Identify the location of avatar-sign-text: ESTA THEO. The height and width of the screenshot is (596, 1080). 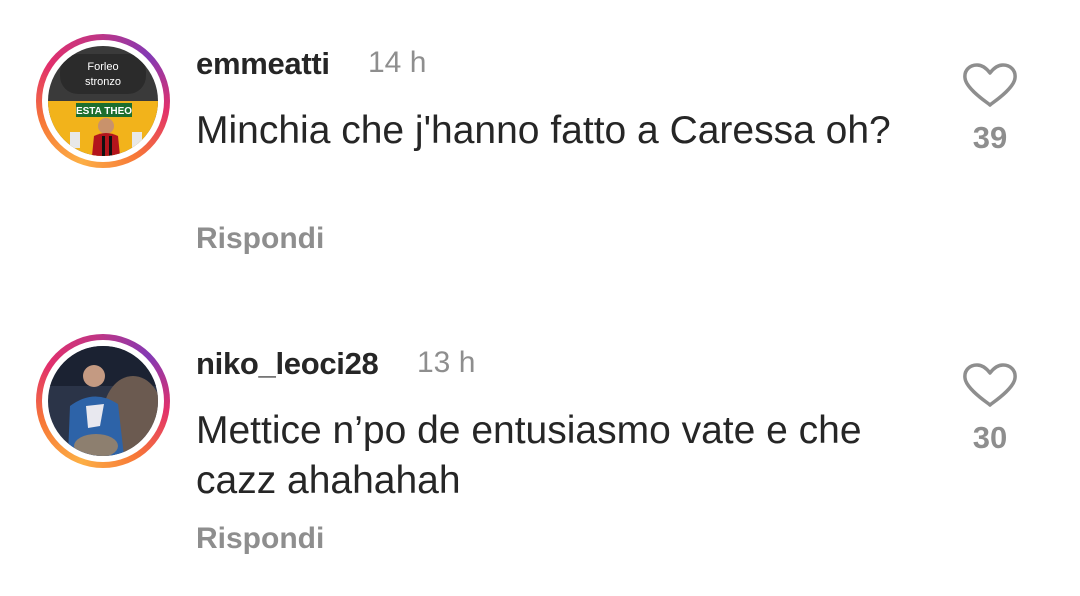
(104, 111).